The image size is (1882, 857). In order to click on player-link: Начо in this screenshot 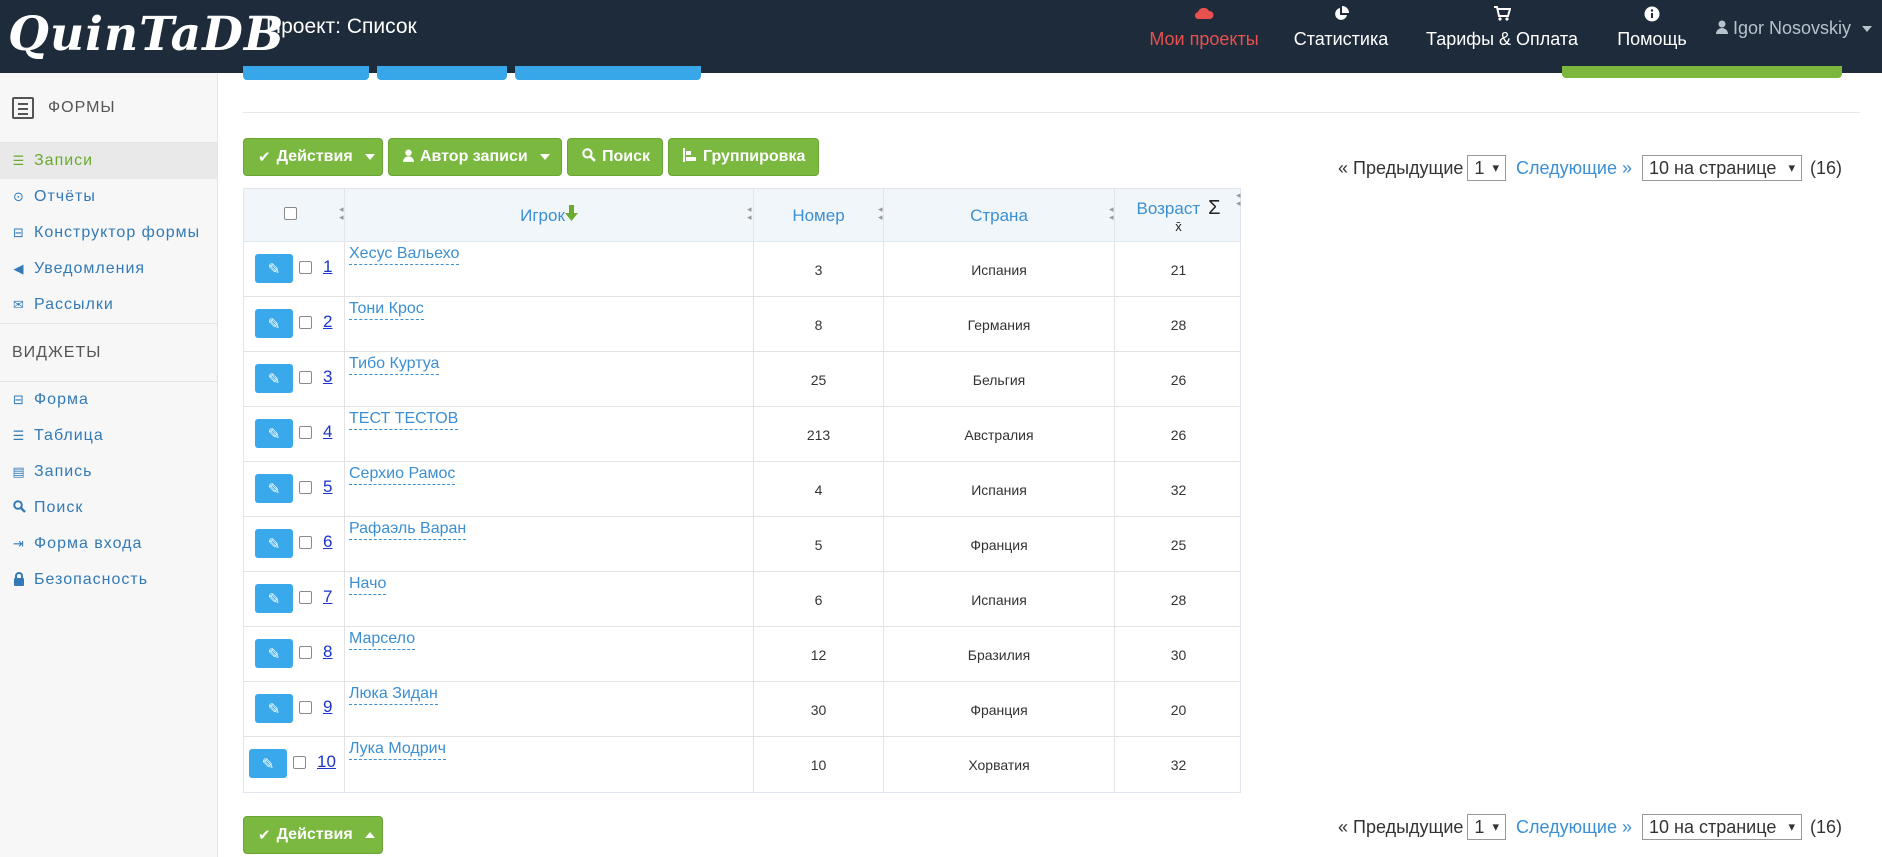, I will do `click(368, 584)`.